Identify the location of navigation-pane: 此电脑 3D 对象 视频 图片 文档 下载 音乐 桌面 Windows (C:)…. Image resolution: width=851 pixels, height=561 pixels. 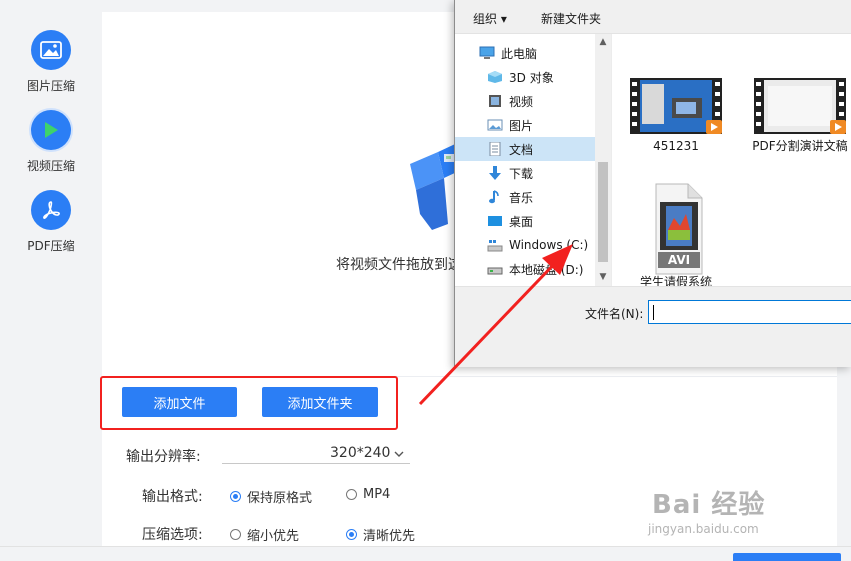
(533, 160).